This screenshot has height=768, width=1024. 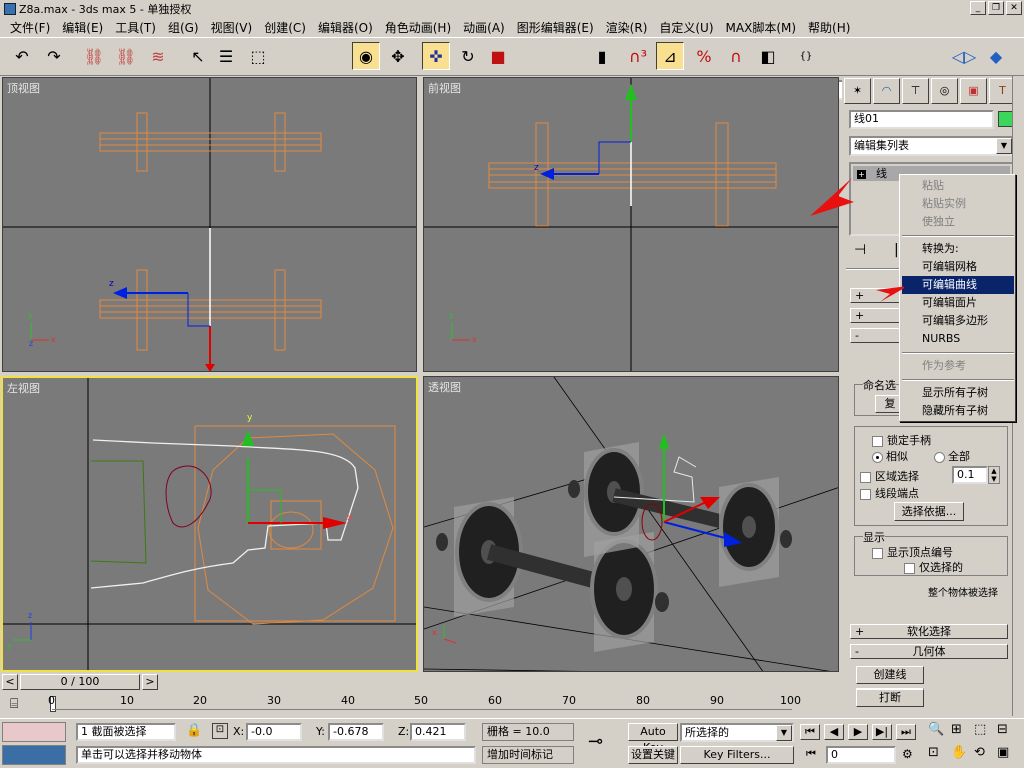 What do you see at coordinates (958, 339) in the screenshot?
I see `ctx-nurbs: NURBS` at bounding box center [958, 339].